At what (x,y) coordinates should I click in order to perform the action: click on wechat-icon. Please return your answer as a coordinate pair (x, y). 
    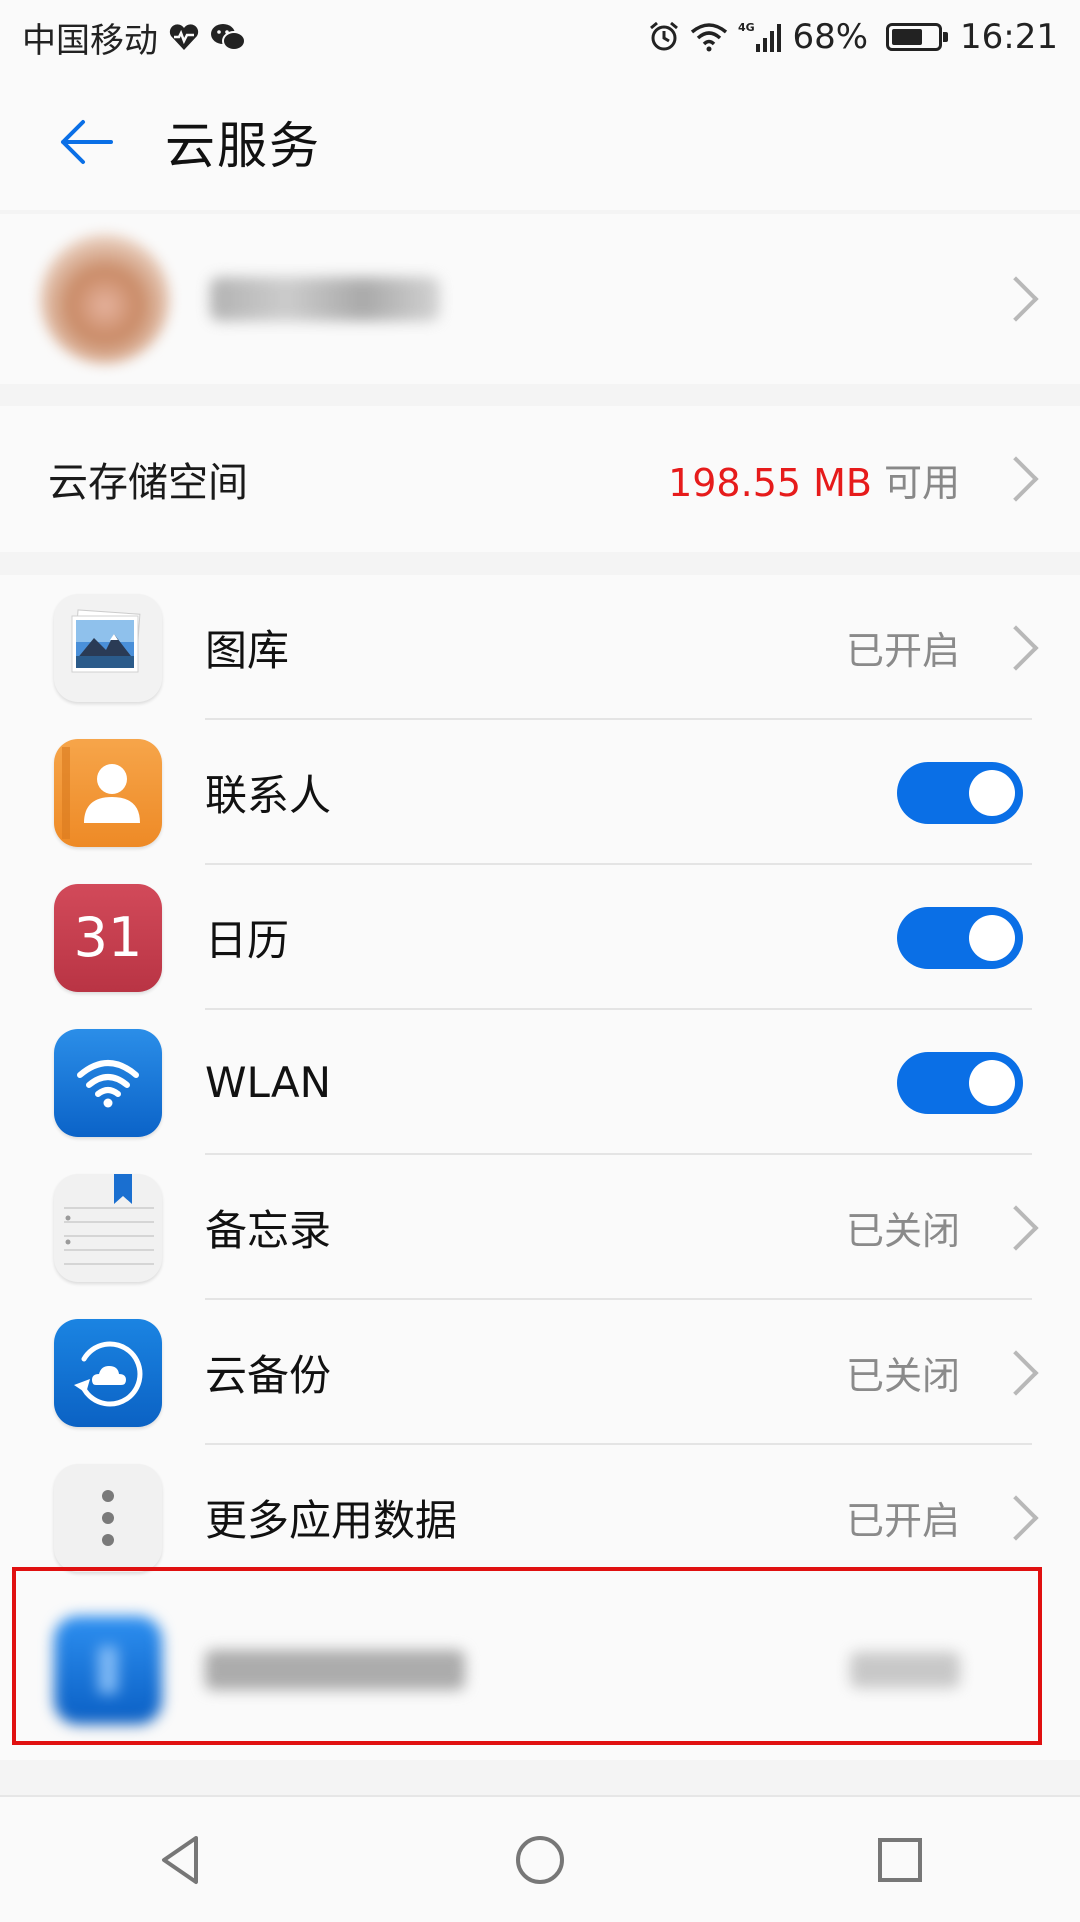
    Looking at the image, I should click on (228, 37).